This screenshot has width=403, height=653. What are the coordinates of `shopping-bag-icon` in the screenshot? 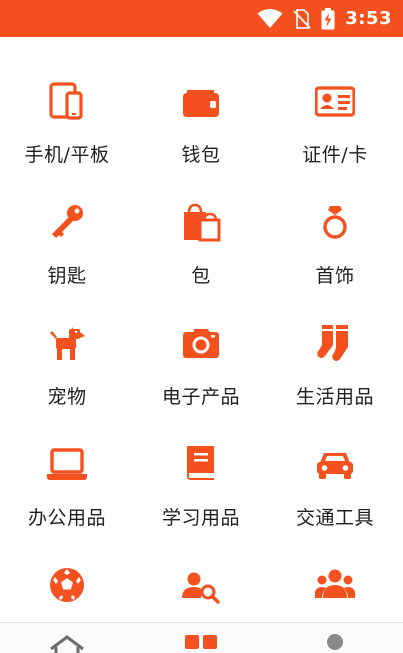 It's located at (201, 222).